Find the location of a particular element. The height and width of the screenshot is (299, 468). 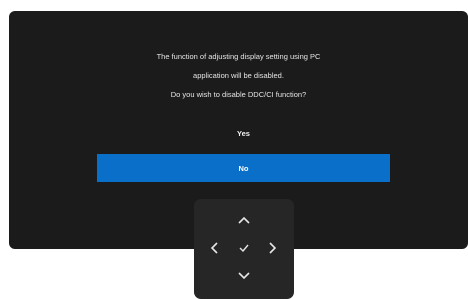

yes-option-label: Yes is located at coordinates (243, 133).